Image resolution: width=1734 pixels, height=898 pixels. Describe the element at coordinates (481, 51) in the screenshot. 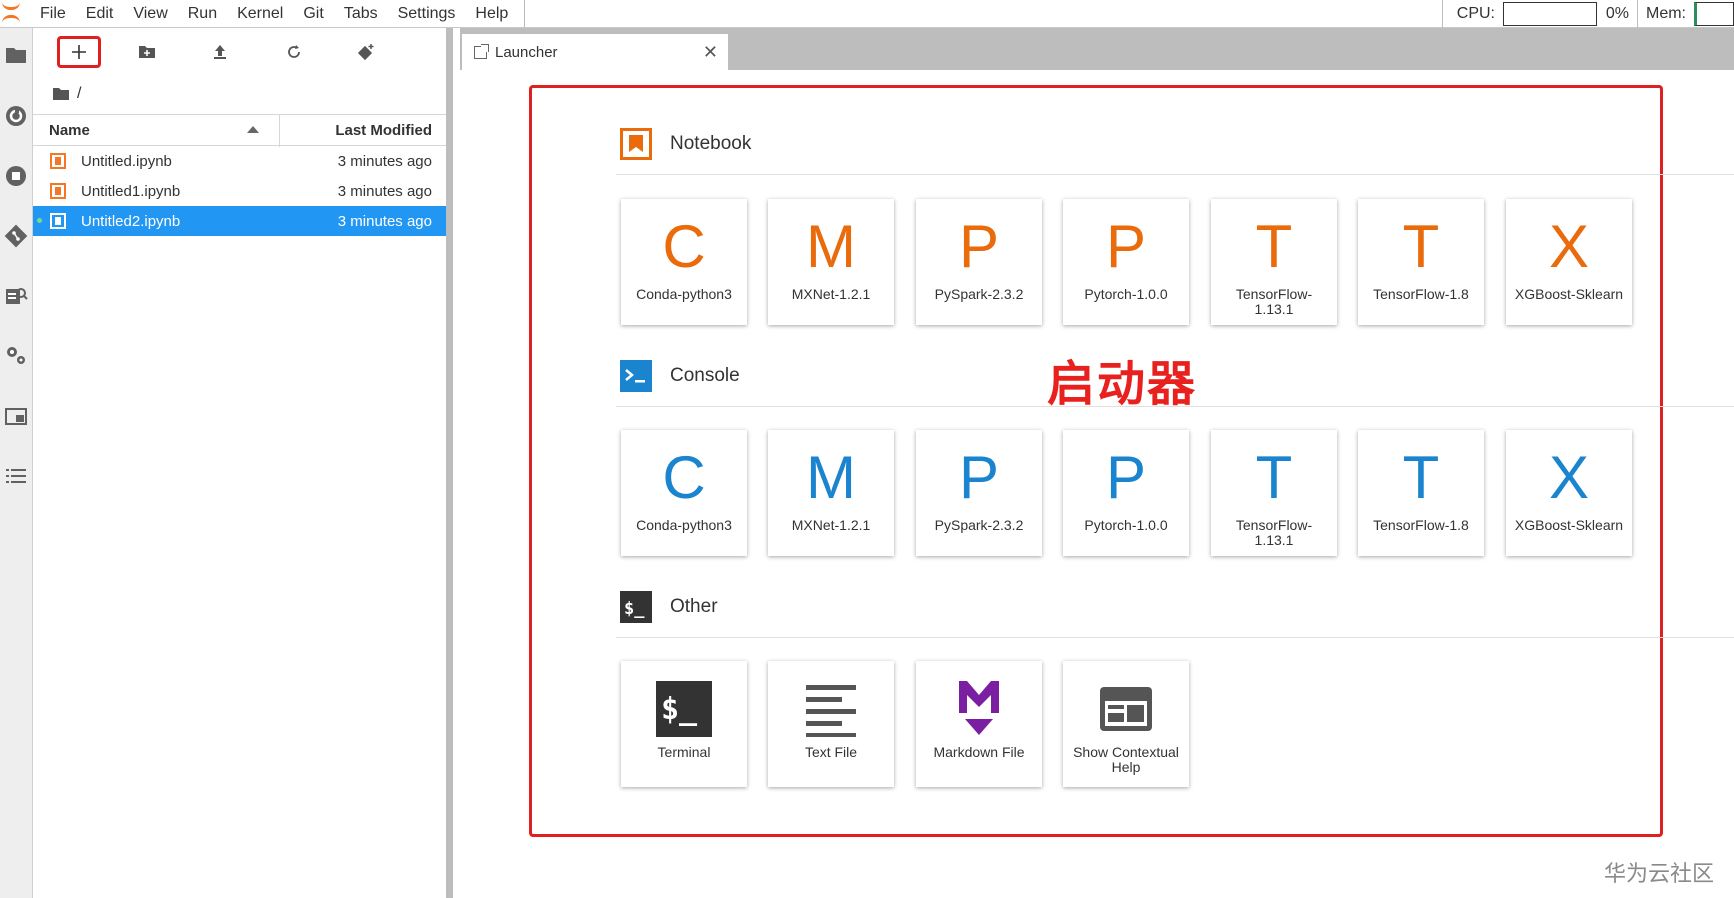

I see `launcher-tab-icon` at that location.